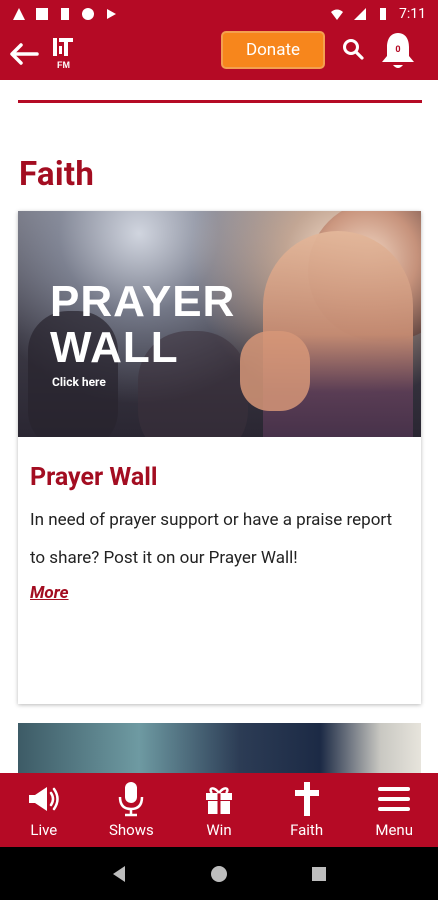  I want to click on sd-card-icon, so click(65, 14).